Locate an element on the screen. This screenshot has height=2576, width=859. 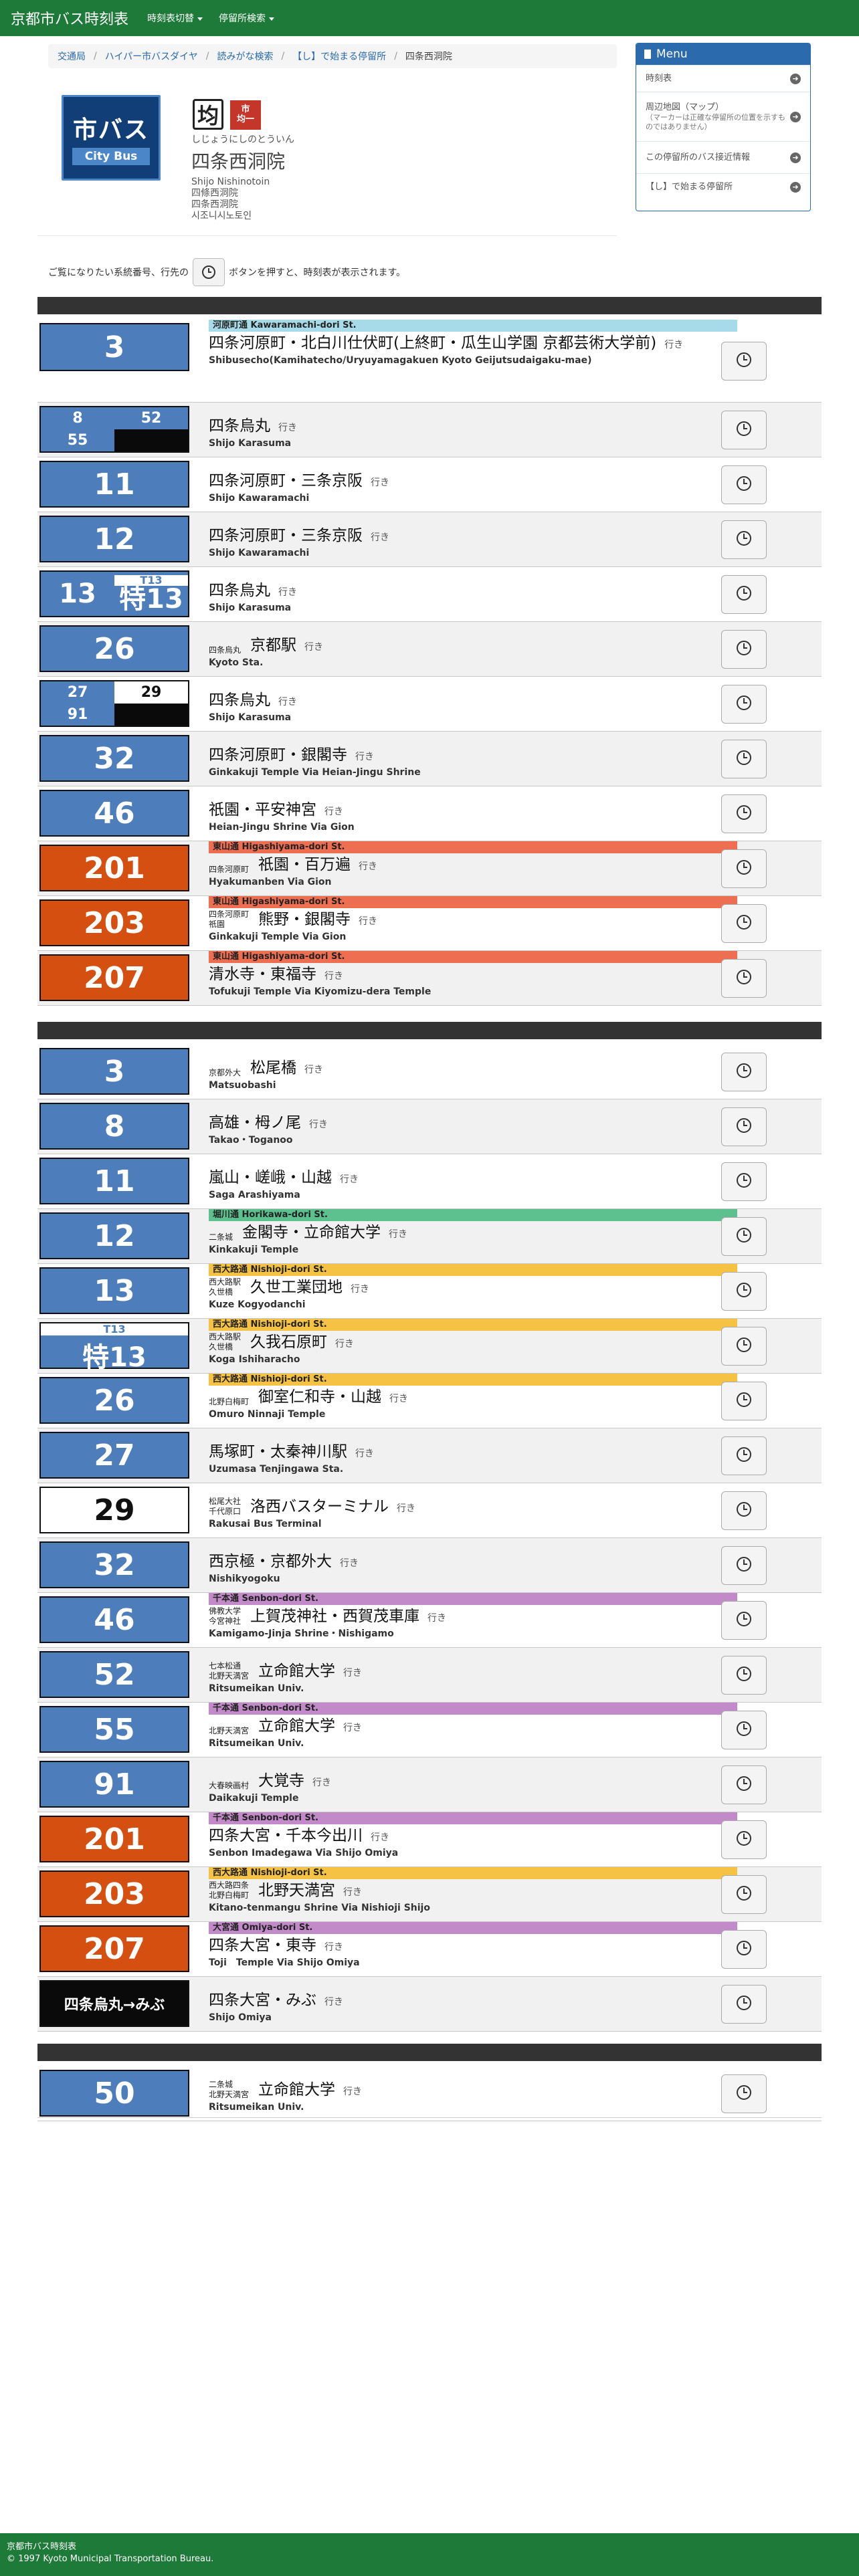
destination-block: 馬塚町・太秦神川駅 行き Uzumasa Tenjingawa Sta. is located at coordinates (473, 1451).